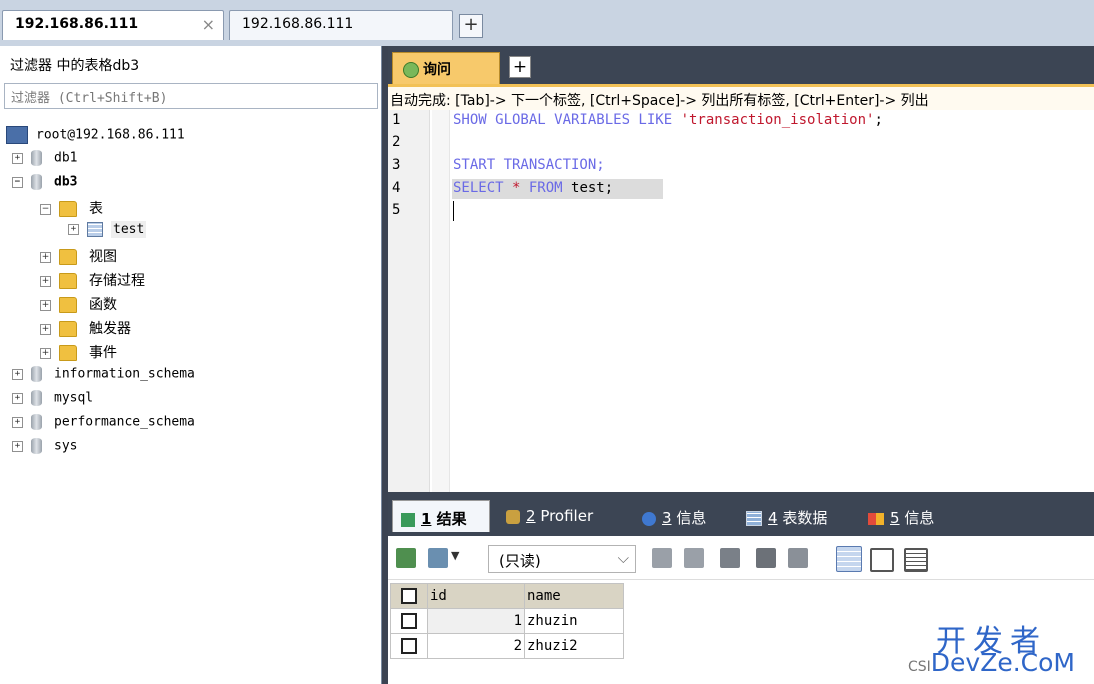 Image resolution: width=1094 pixels, height=684 pixels. I want to click on grid-header-row: id name, so click(507, 596).